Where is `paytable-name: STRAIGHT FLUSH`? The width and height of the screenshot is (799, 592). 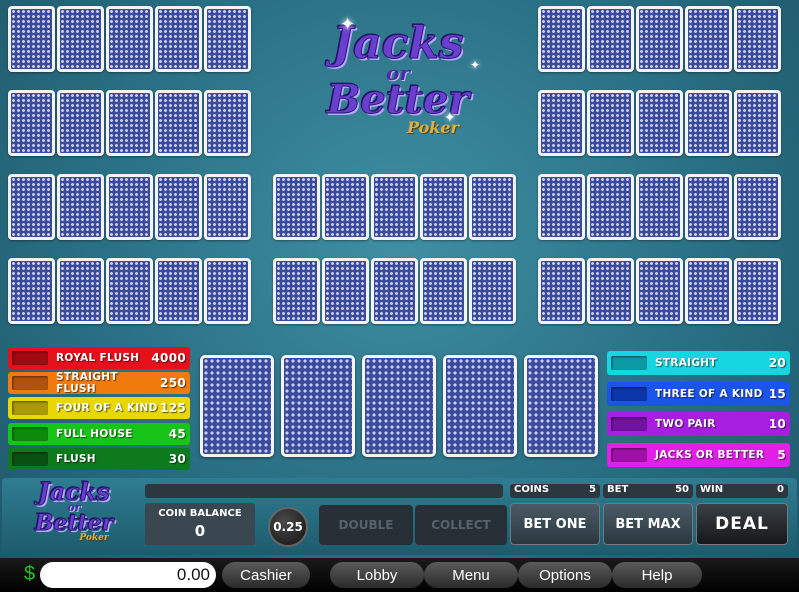 paytable-name: STRAIGHT FLUSH is located at coordinates (87, 383).